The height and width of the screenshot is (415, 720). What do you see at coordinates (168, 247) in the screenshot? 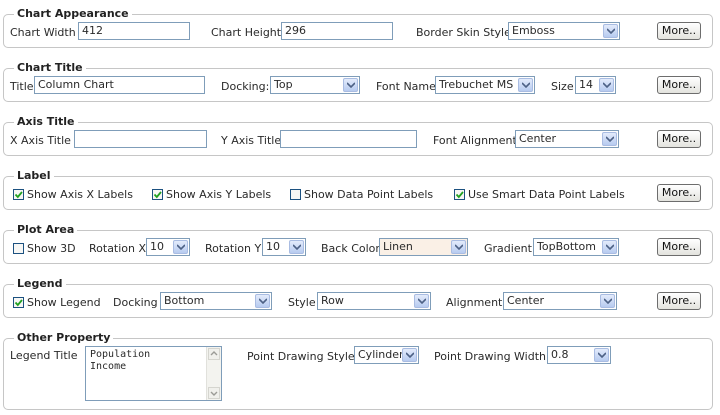
I see `rotation-x-select: 10` at bounding box center [168, 247].